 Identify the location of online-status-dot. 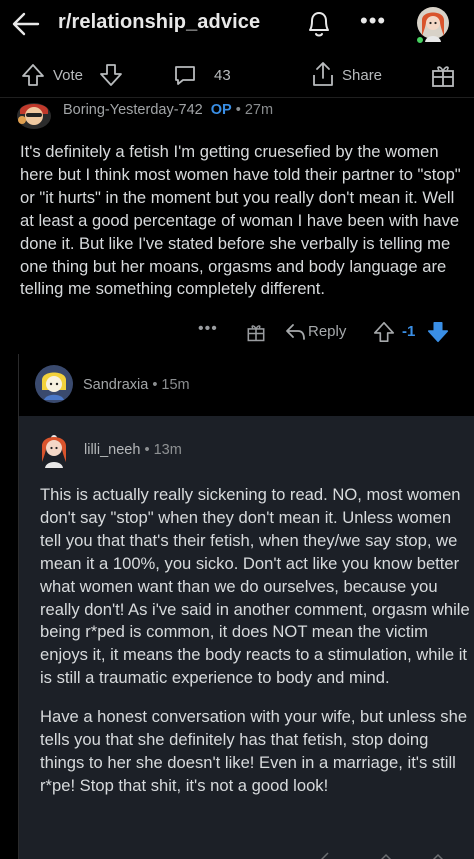
(420, 40).